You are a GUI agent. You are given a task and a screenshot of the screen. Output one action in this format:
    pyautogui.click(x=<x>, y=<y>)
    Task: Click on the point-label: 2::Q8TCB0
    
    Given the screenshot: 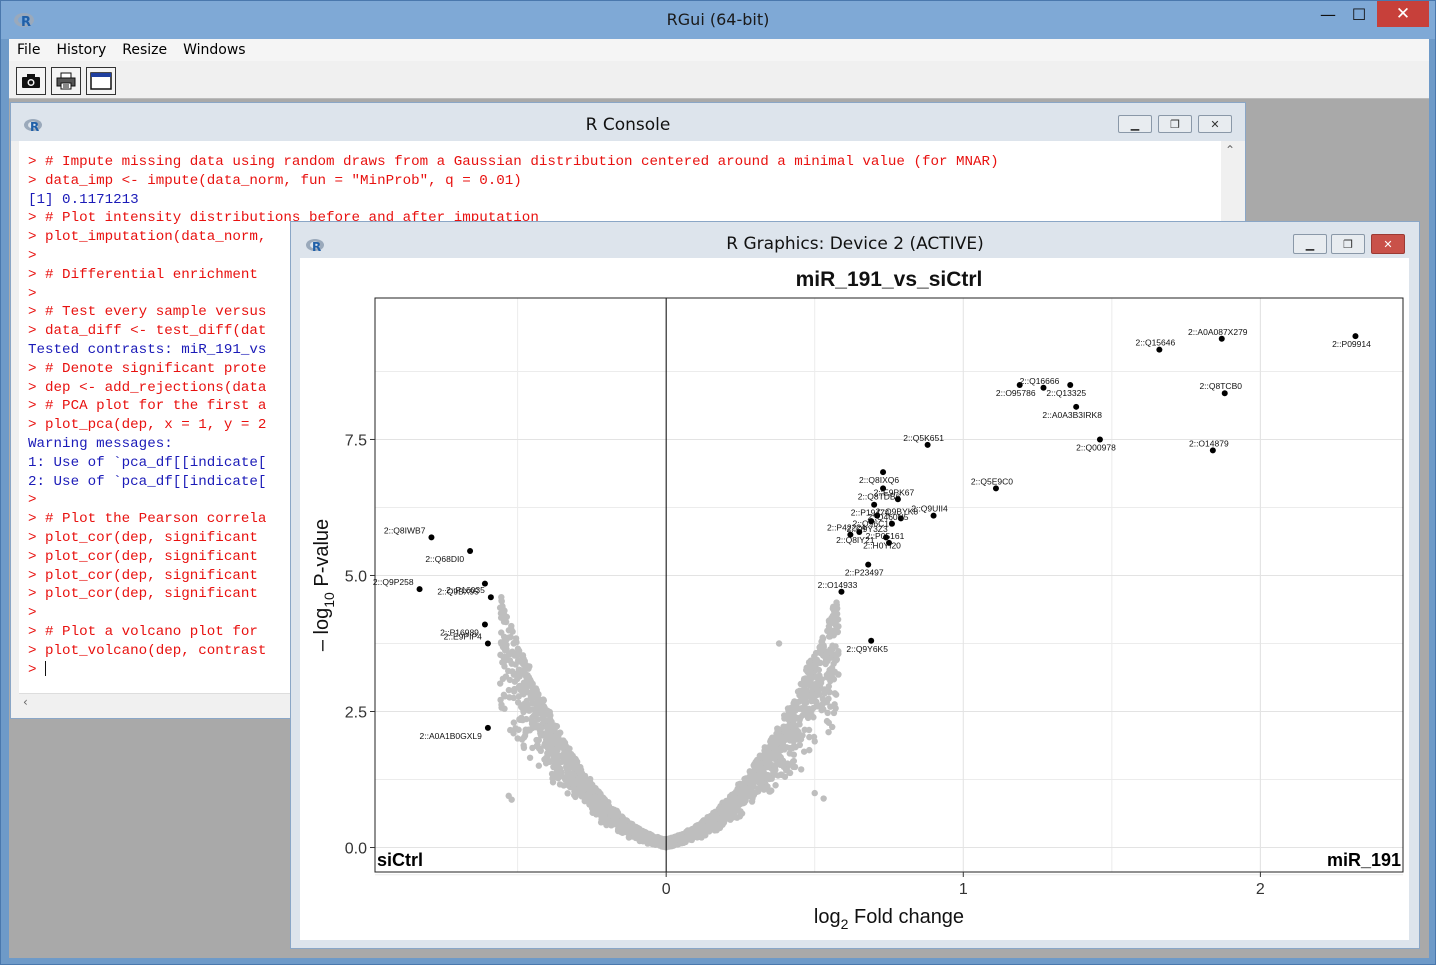 What is the action you would take?
    pyautogui.click(x=1220, y=386)
    